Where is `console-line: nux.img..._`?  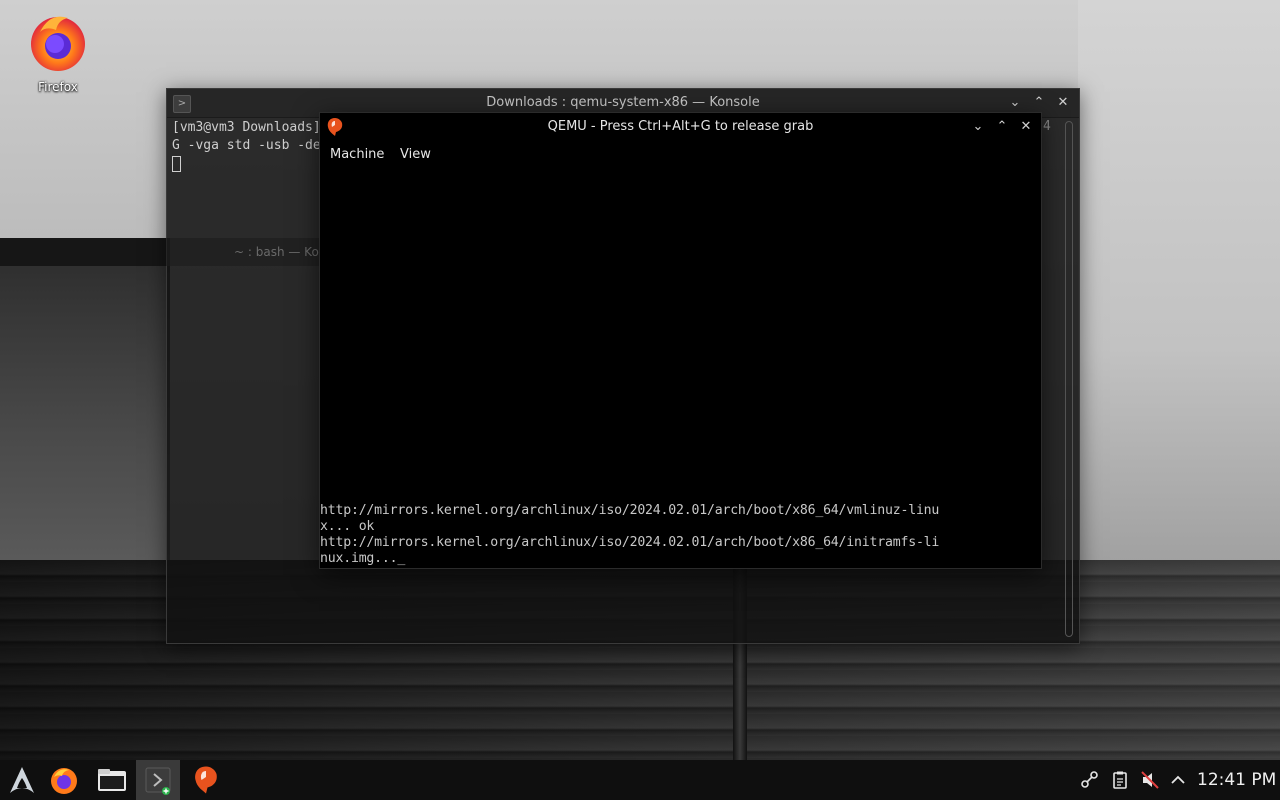 console-line: nux.img..._ is located at coordinates (363, 558).